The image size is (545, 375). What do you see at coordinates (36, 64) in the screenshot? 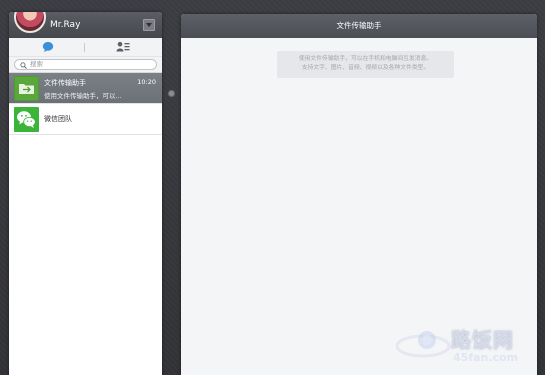
I see `search-placeholder: 搜索` at bounding box center [36, 64].